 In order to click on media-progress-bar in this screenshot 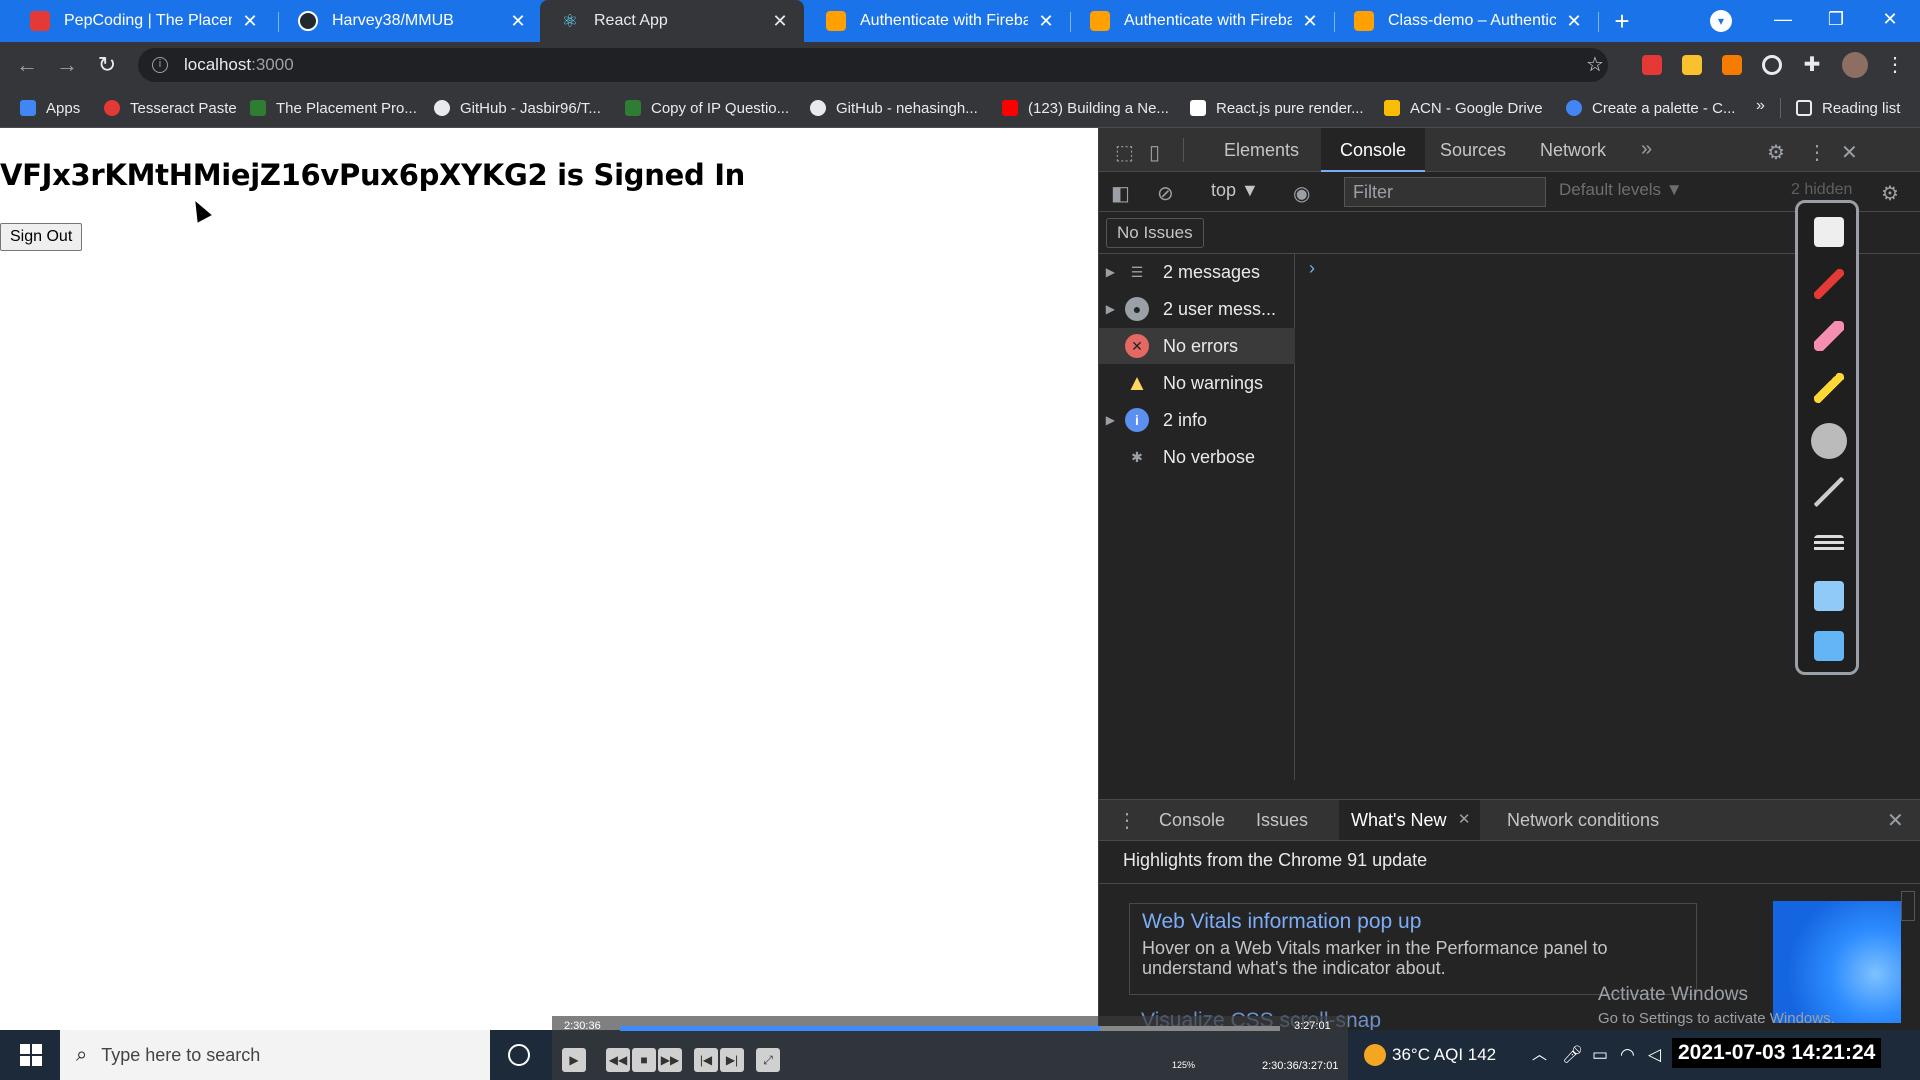, I will do `click(950, 1028)`.